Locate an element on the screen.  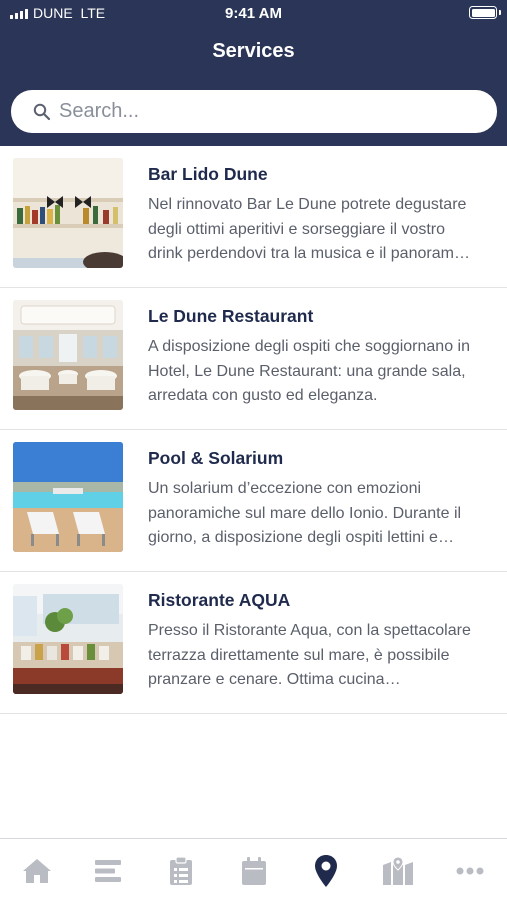
restaurant-thumbnail is located at coordinates (68, 355).